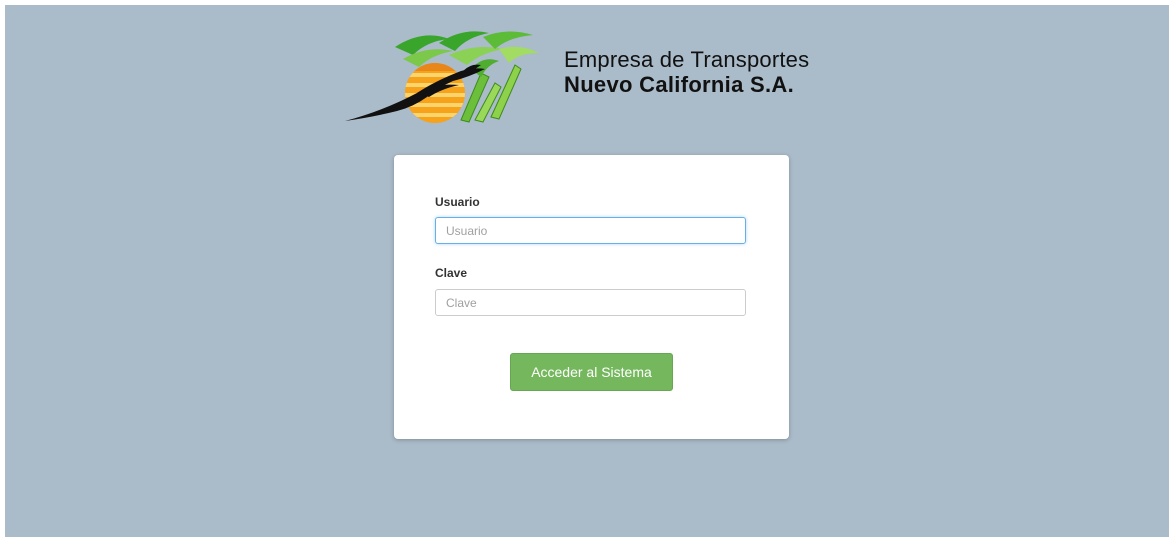  Describe the element at coordinates (687, 59) in the screenshot. I see `company-name-line1: Empresa de Transportes` at that location.